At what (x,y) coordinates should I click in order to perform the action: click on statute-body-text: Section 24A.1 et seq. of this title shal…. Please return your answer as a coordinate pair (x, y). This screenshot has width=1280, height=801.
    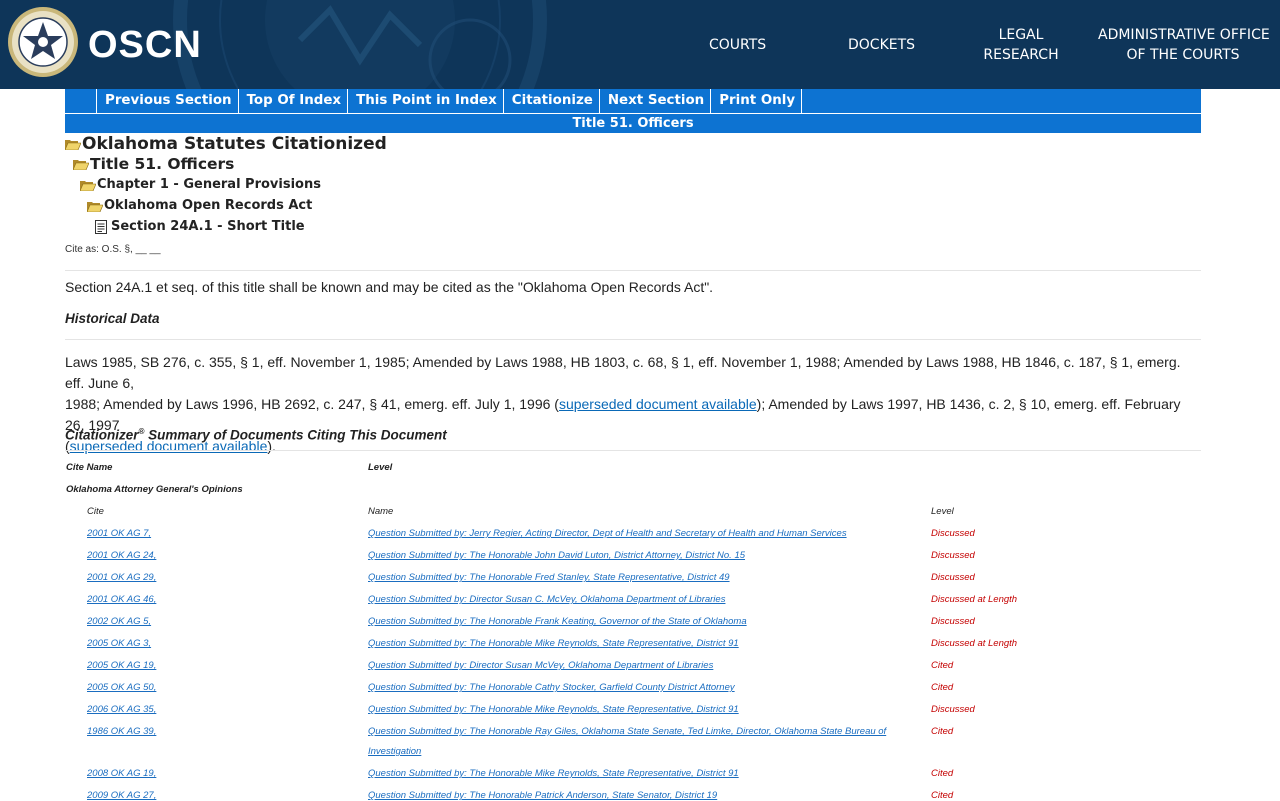
    Looking at the image, I should click on (389, 287).